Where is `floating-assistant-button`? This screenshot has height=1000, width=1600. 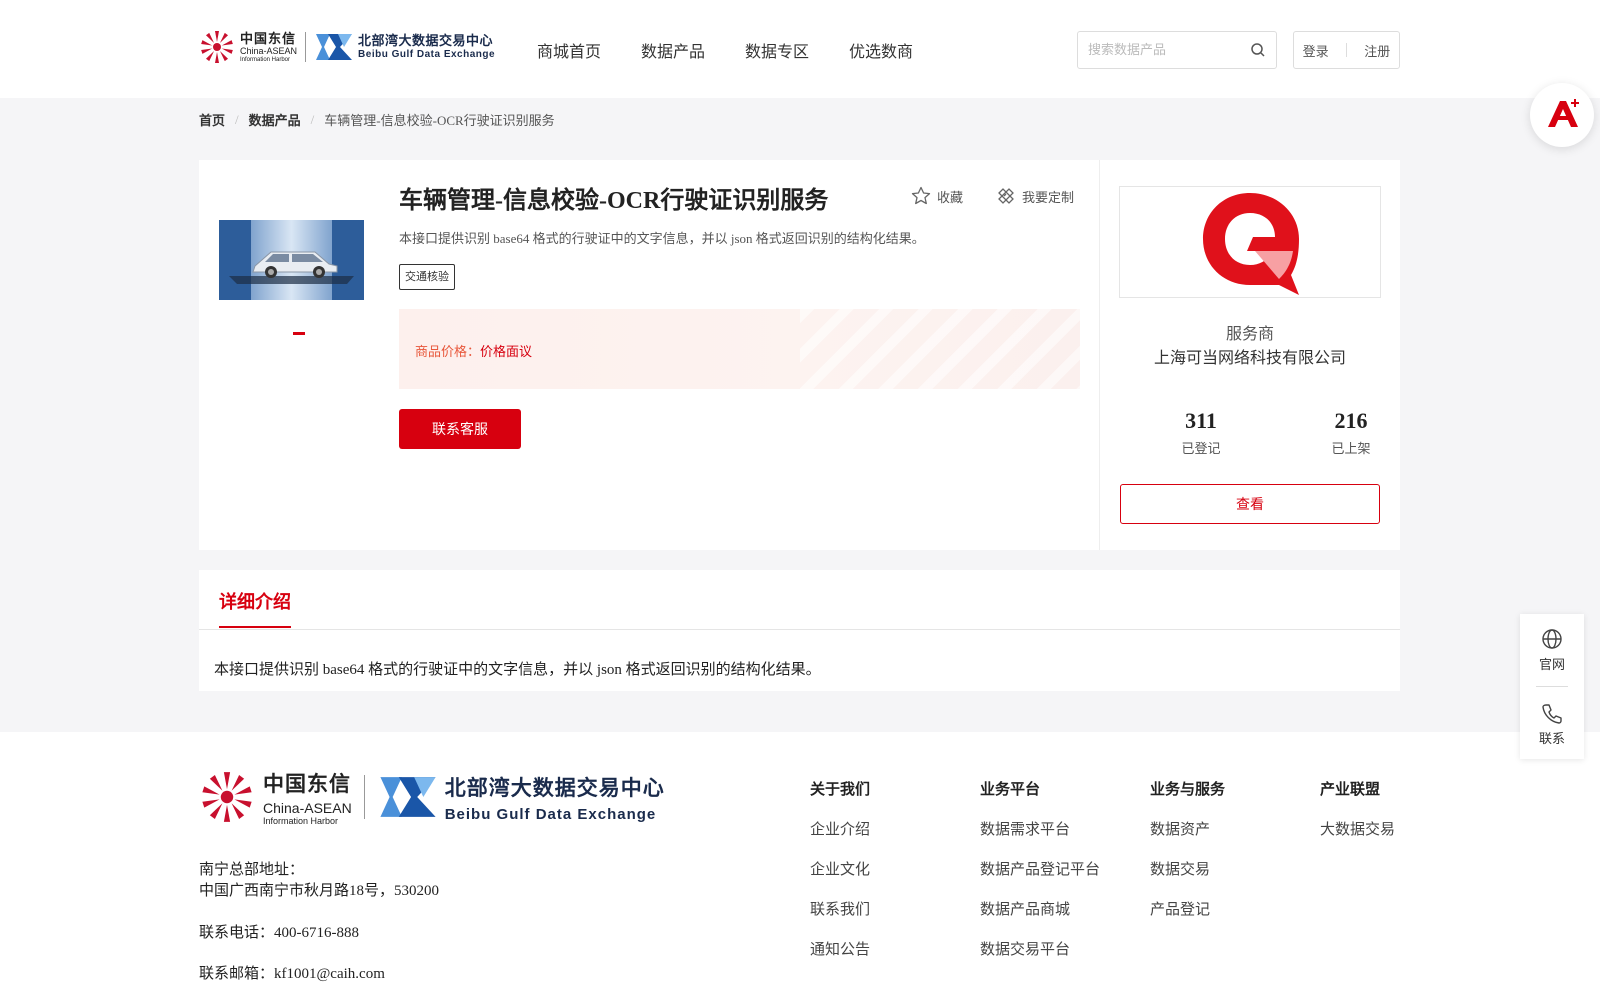
floating-assistant-button is located at coordinates (1562, 115).